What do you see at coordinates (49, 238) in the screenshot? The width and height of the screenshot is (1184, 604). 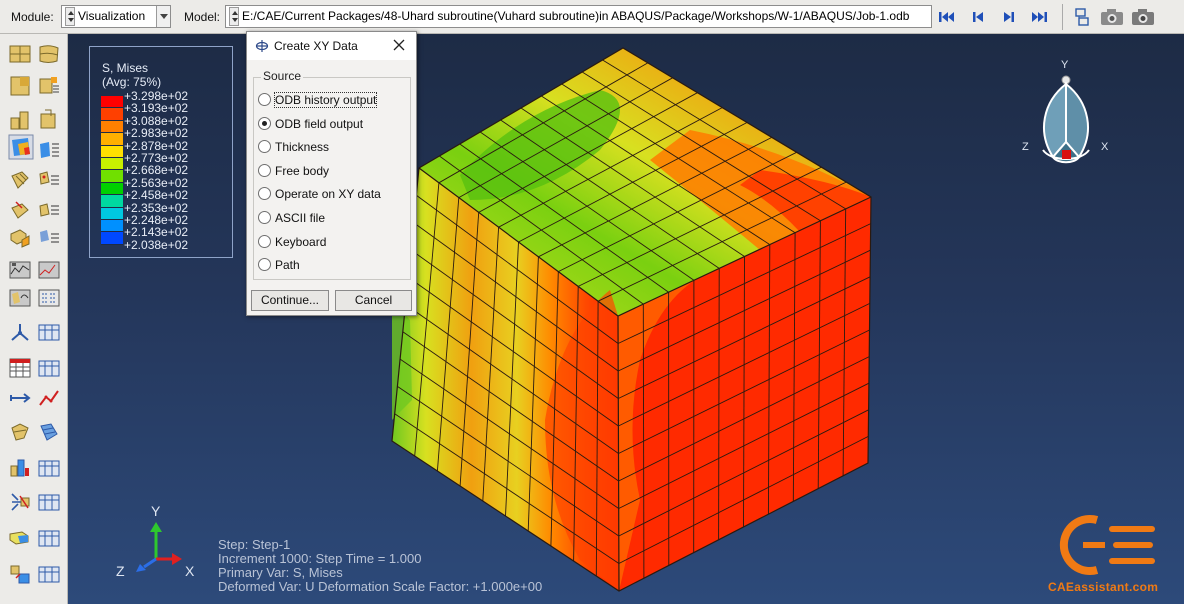 I see `superimpose-options-icon` at bounding box center [49, 238].